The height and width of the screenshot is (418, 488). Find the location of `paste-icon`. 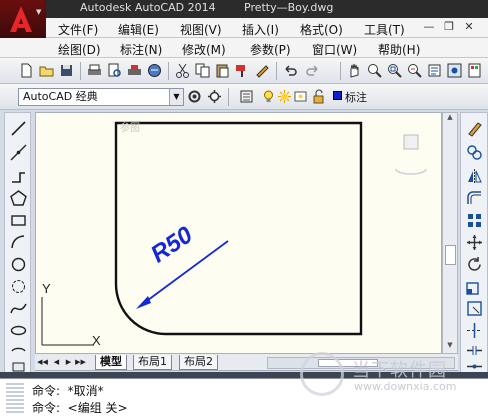

paste-icon is located at coordinates (222, 70).